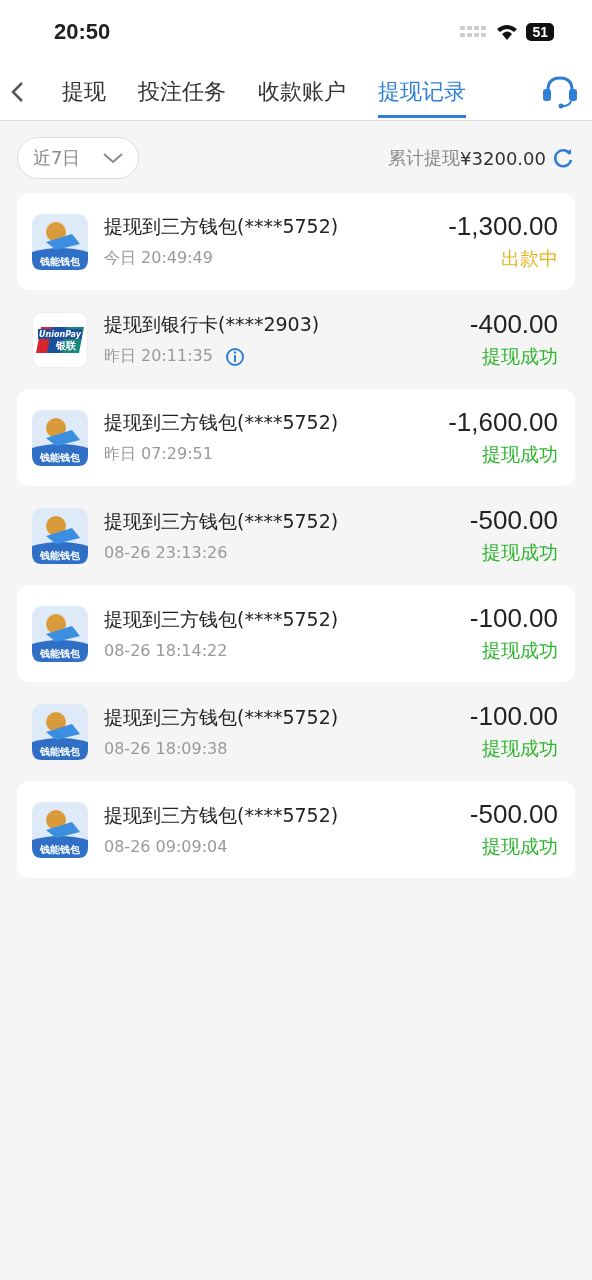  Describe the element at coordinates (166, 650) in the screenshot. I see `record-time: 08-26 18:14:22` at that location.